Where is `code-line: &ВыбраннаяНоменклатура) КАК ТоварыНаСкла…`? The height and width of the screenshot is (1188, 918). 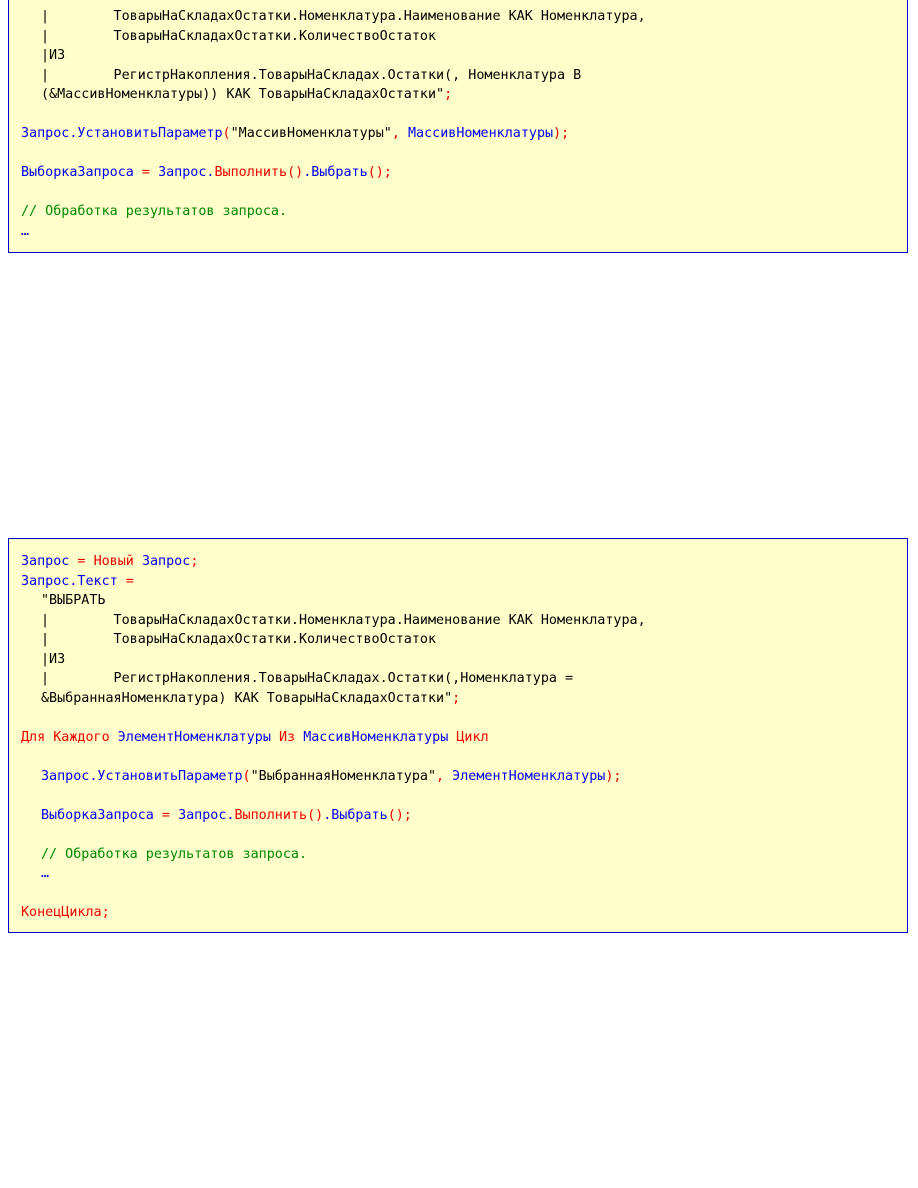 code-line: &ВыбраннаяНоменклатура) КАК ТоварыНаСкла… is located at coordinates (464, 699).